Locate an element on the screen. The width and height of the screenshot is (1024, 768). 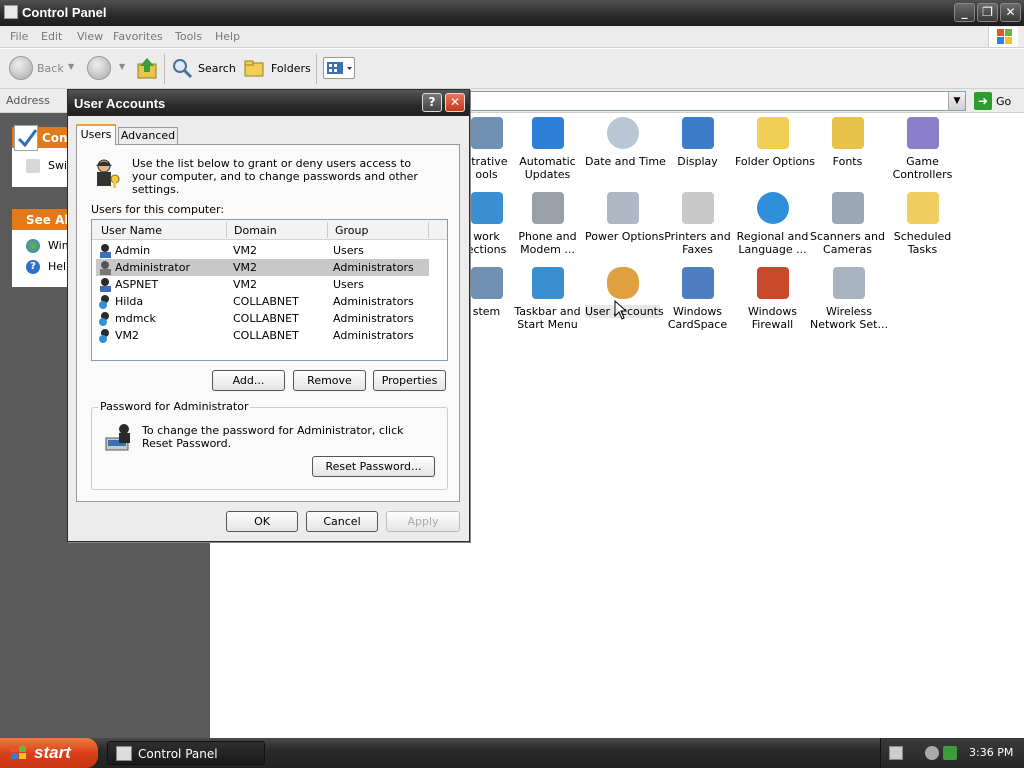
forward-dropdown-icon: ▼ is located at coordinates (122, 66).